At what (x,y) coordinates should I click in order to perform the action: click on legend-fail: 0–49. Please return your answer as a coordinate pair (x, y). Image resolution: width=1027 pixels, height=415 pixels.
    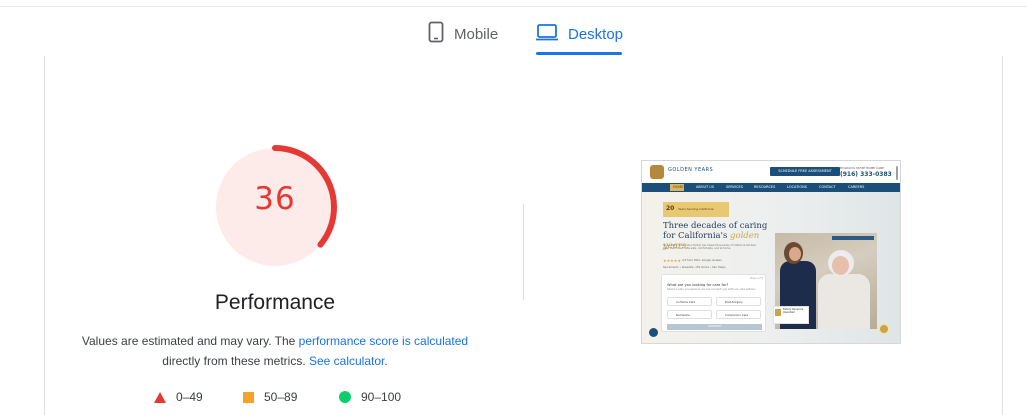
    Looking at the image, I should click on (178, 397).